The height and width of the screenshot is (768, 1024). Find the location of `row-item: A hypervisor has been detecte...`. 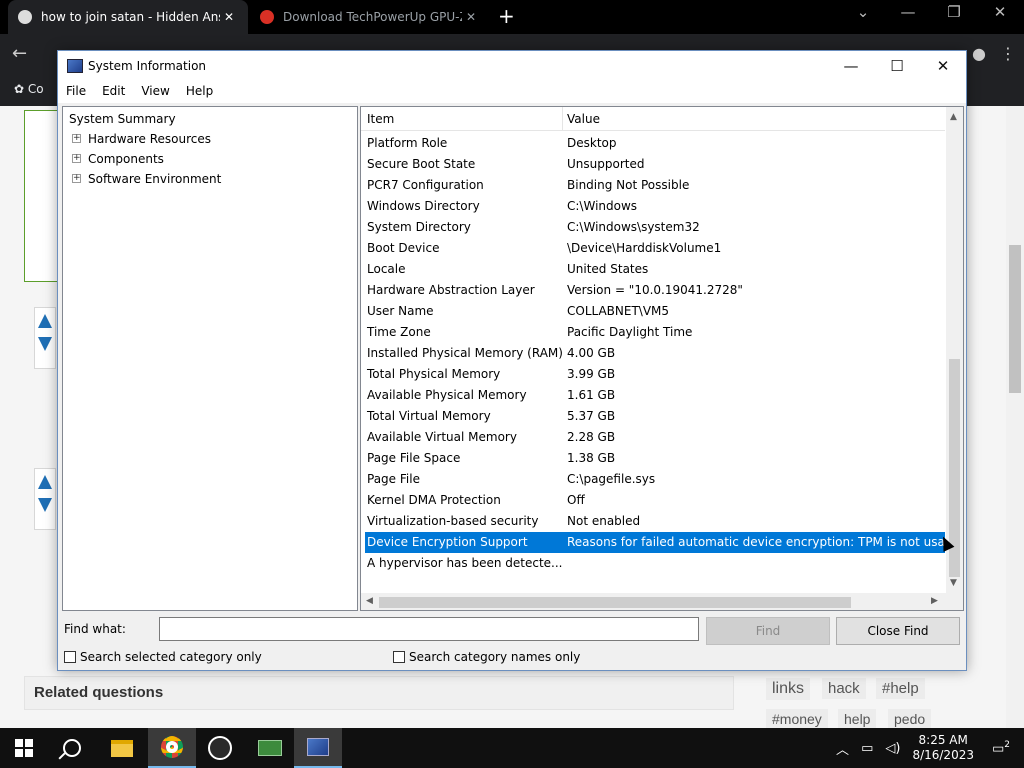

row-item: A hypervisor has been detecte... is located at coordinates (465, 563).